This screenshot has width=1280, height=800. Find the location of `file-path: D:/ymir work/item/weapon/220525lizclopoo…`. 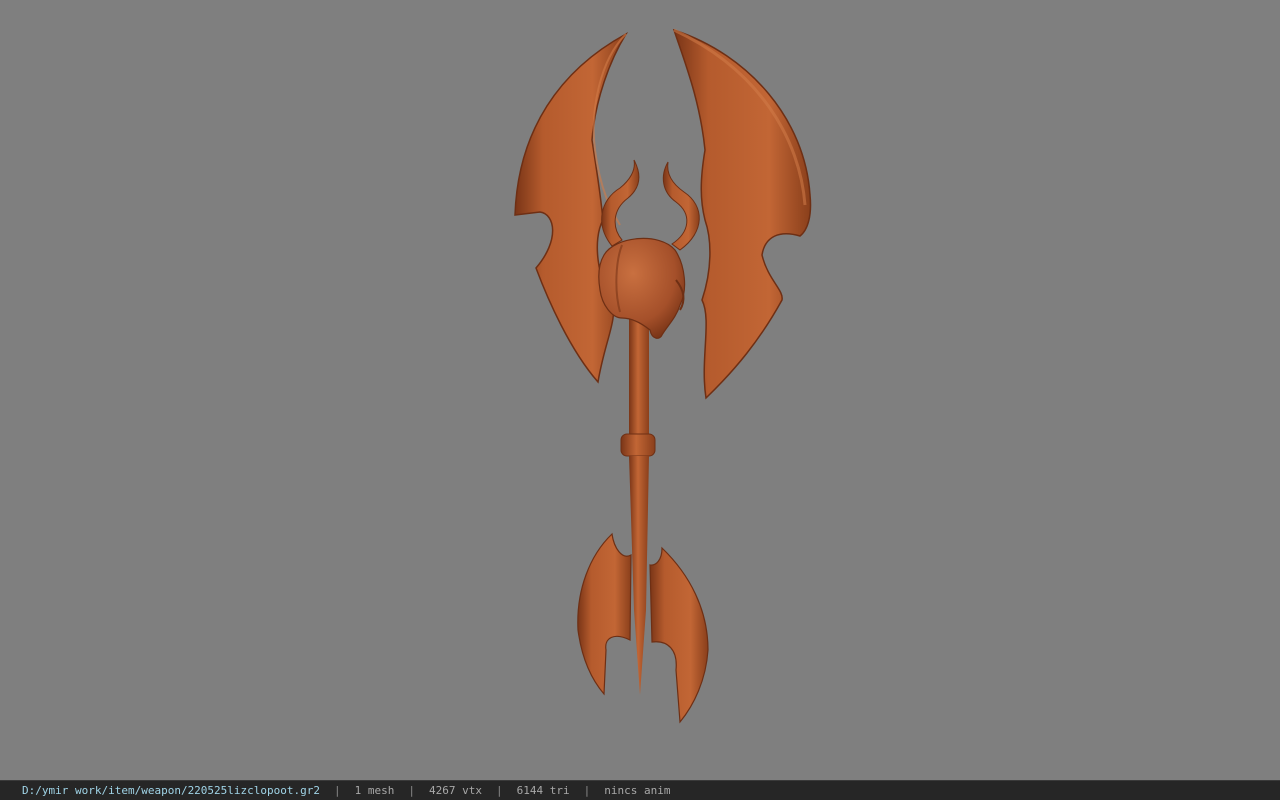

file-path: D:/ymir work/item/weapon/220525lizclopoo… is located at coordinates (171, 790).